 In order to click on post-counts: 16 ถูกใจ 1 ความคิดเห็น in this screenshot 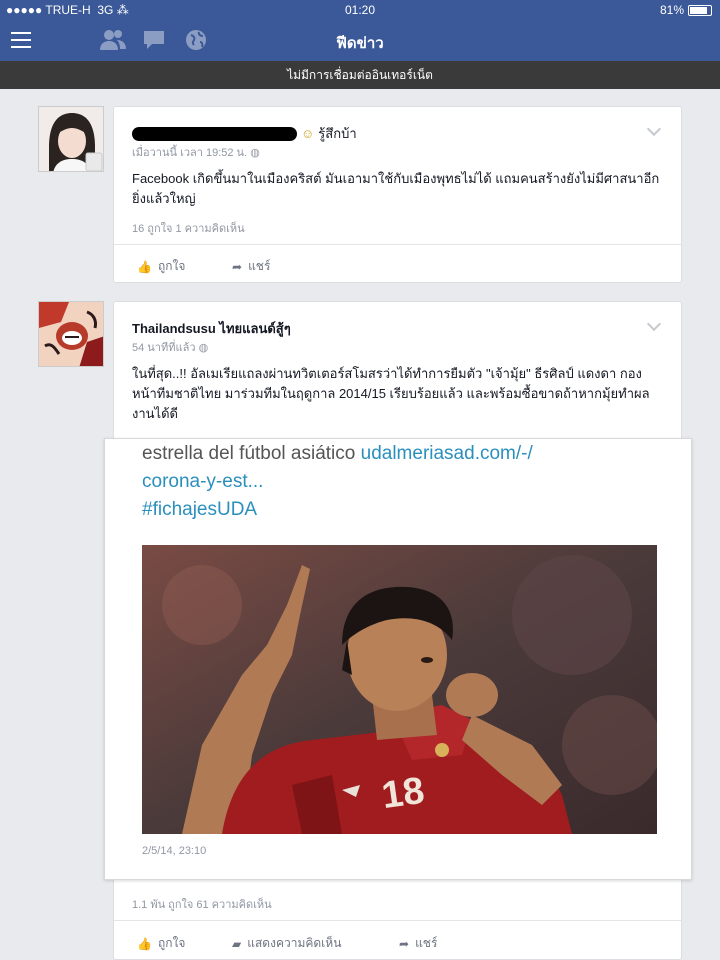, I will do `click(188, 228)`.